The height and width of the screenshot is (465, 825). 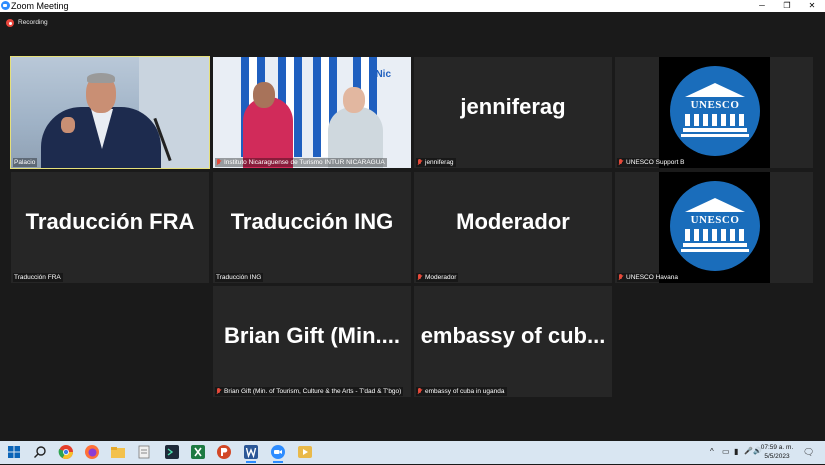 I want to click on windows-taskbar: ^ ▭ ▮ 🎤 🔊 07:59 a. m. 5/5/2023 🗨, so click(x=412, y=452).